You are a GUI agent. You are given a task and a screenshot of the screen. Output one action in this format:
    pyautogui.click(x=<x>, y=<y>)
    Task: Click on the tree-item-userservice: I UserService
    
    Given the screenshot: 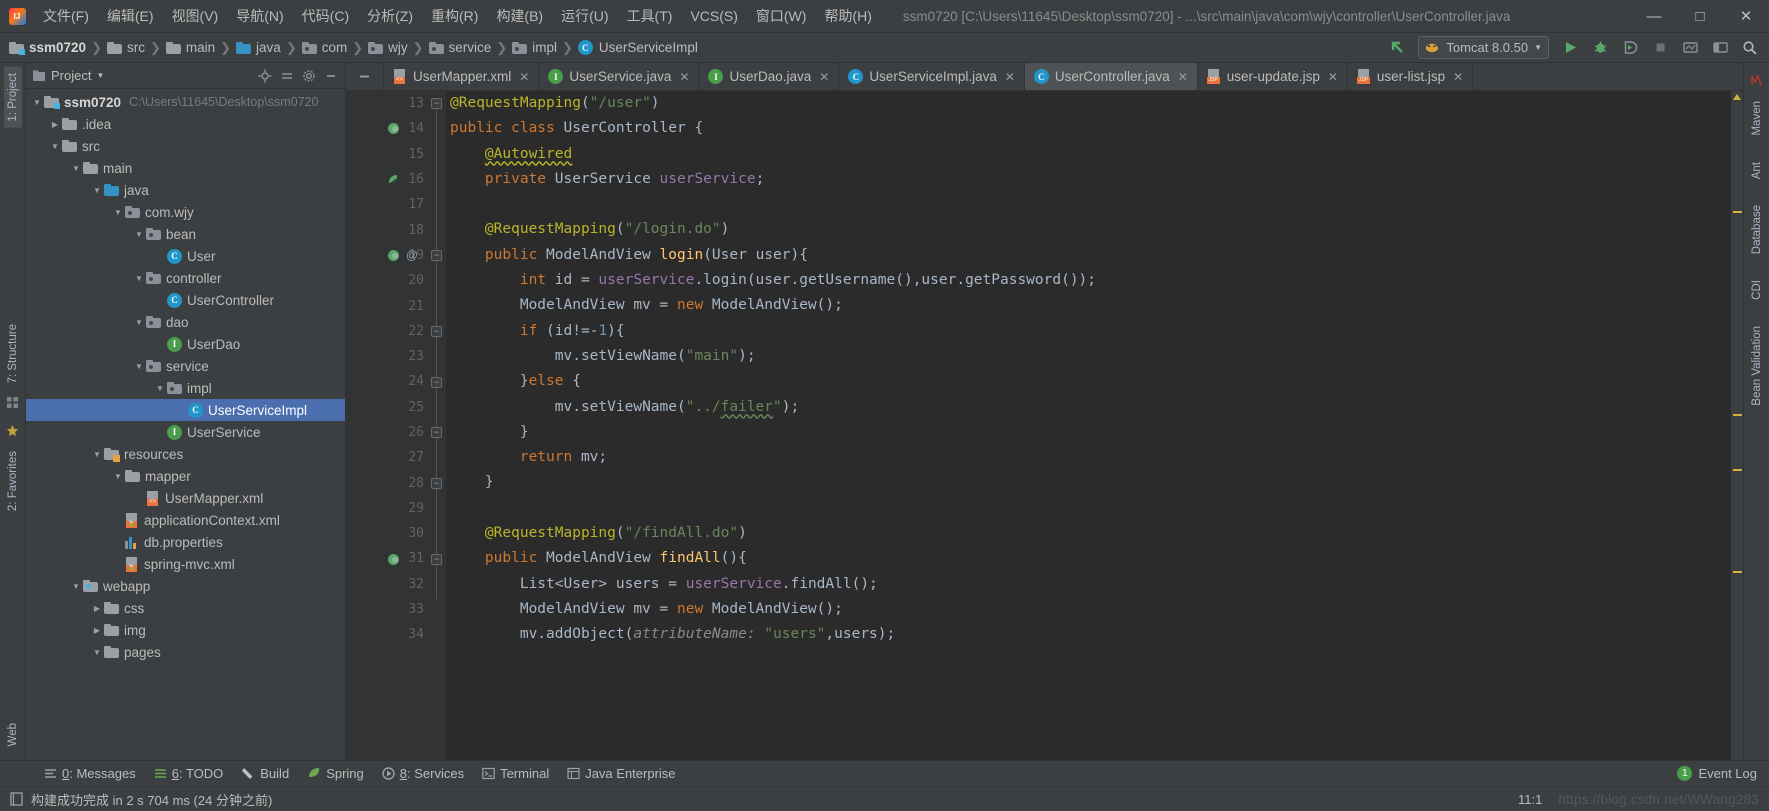 What is the action you would take?
    pyautogui.click(x=185, y=432)
    